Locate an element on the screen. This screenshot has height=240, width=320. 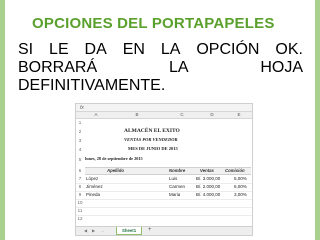
table-cell: B/. 3.000,00 is located at coordinates (208, 178).